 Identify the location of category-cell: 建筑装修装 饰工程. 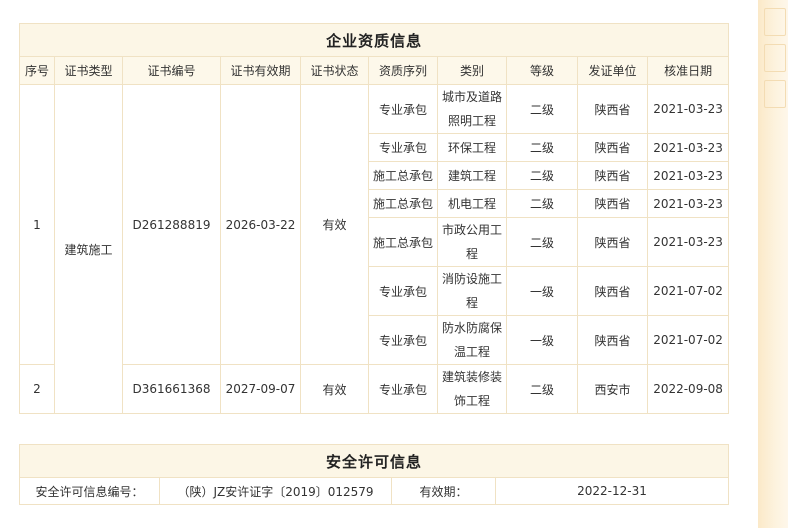
(472, 389).